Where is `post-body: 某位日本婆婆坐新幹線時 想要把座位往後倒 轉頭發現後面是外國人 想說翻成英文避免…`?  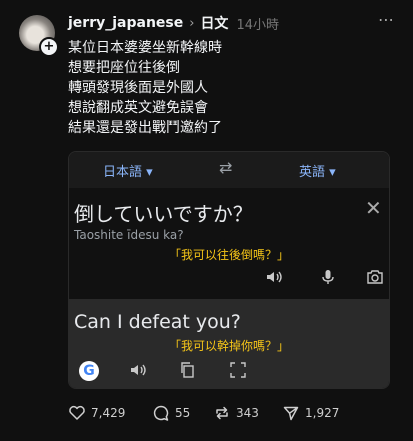 post-body: 某位日本婆婆坐新幹線時 想要把座位往後倒 轉頭發現後面是外國人 想說翻成英文避免… is located at coordinates (145, 88).